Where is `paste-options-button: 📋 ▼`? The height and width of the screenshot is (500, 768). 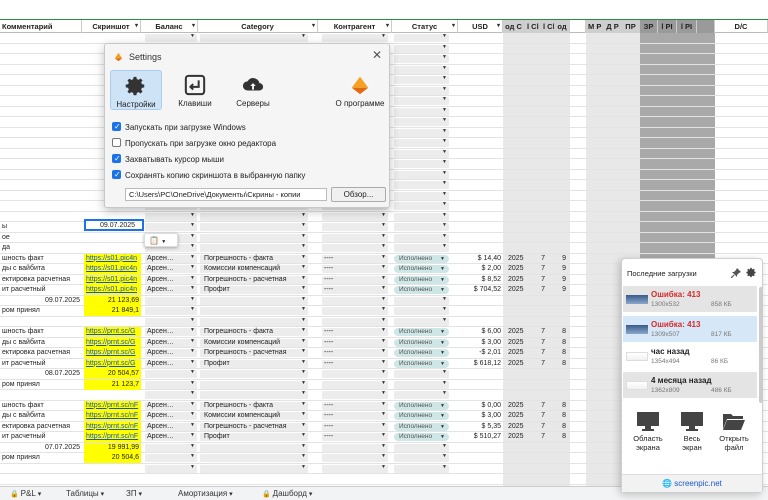 paste-options-button: 📋 ▼ is located at coordinates (161, 240).